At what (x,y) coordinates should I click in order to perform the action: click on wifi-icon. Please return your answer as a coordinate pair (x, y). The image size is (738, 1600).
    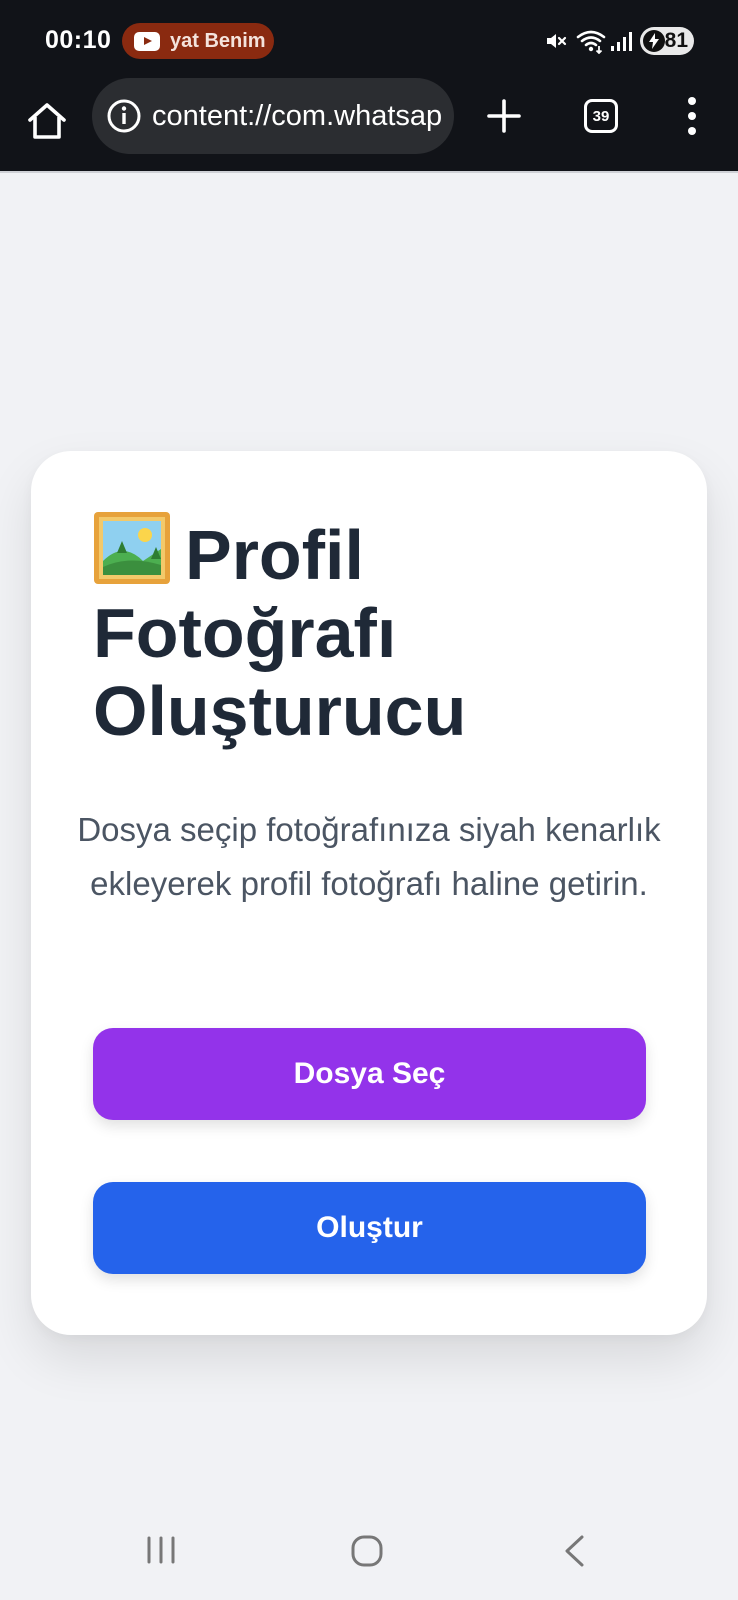
    Looking at the image, I should click on (591, 42).